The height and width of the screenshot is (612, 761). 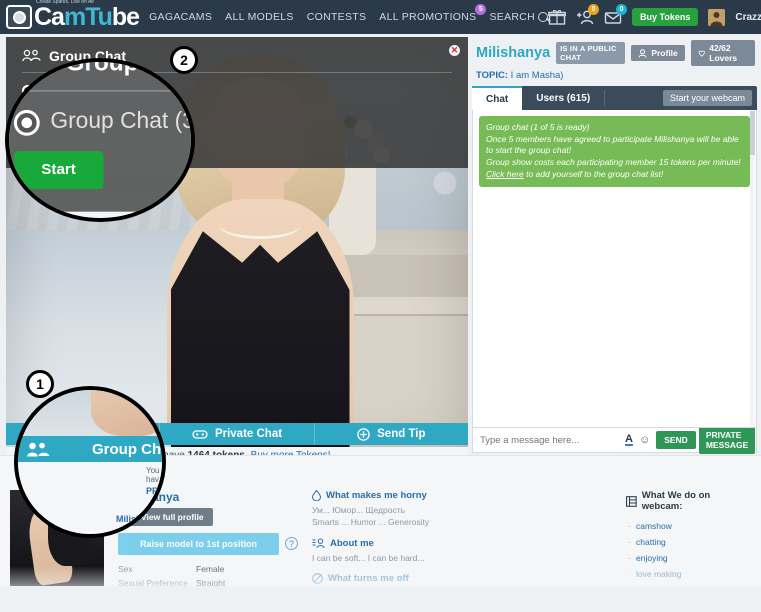 I want to click on profile-button-label: Profile, so click(x=664, y=53).